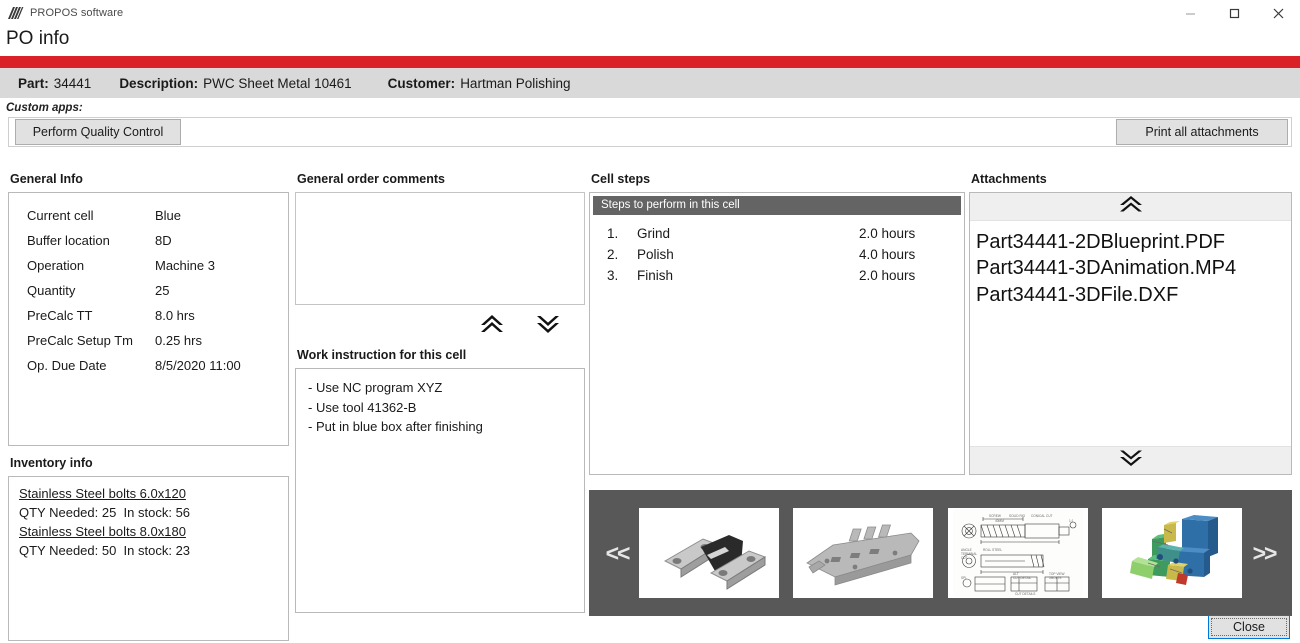  Describe the element at coordinates (148, 340) in the screenshot. I see `general-info-row: PreCalc Setup Tm 0.25 hrs` at that location.